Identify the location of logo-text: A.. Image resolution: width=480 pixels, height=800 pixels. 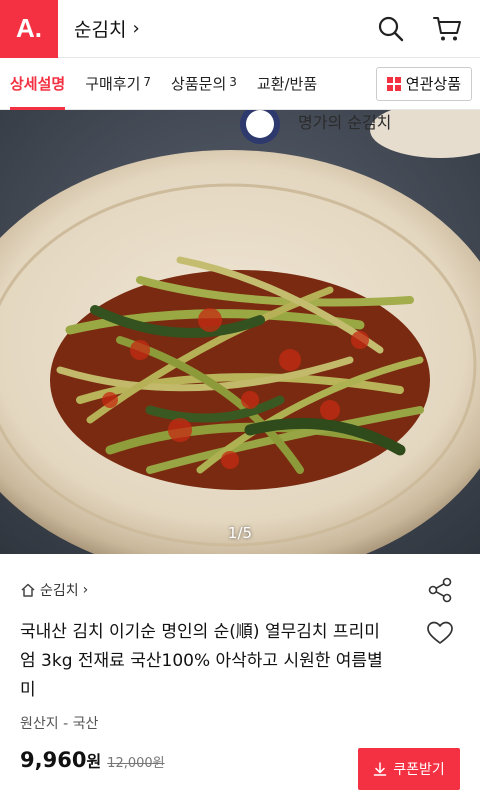
(29, 28).